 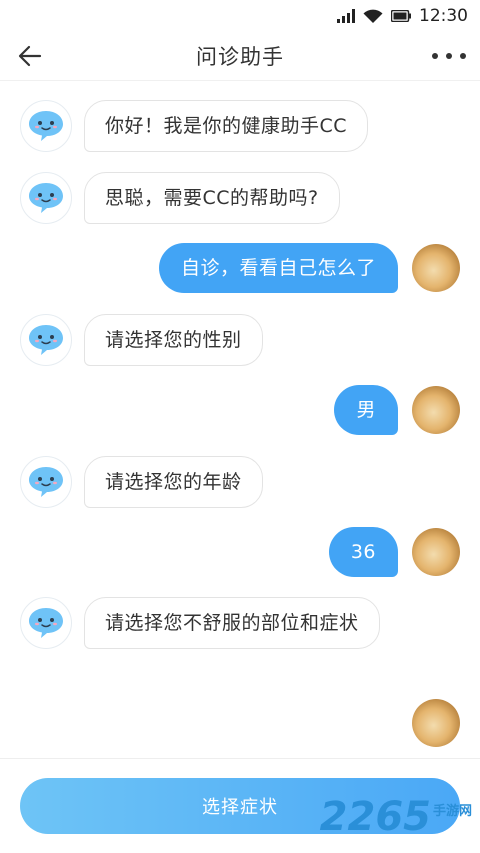 What do you see at coordinates (240, 552) in the screenshot?
I see `chat-message-user: 36` at bounding box center [240, 552].